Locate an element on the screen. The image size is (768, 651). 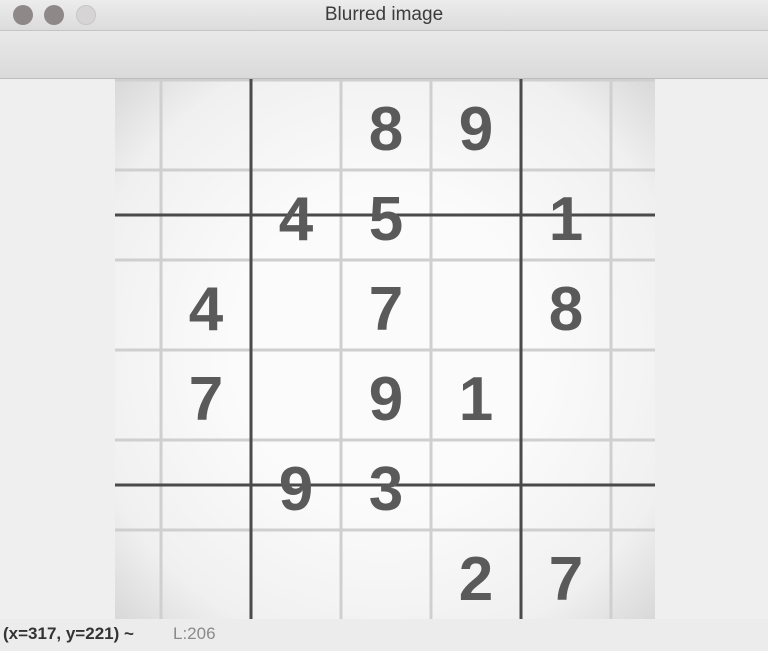
sudoku-digit: 5 is located at coordinates (386, 219).